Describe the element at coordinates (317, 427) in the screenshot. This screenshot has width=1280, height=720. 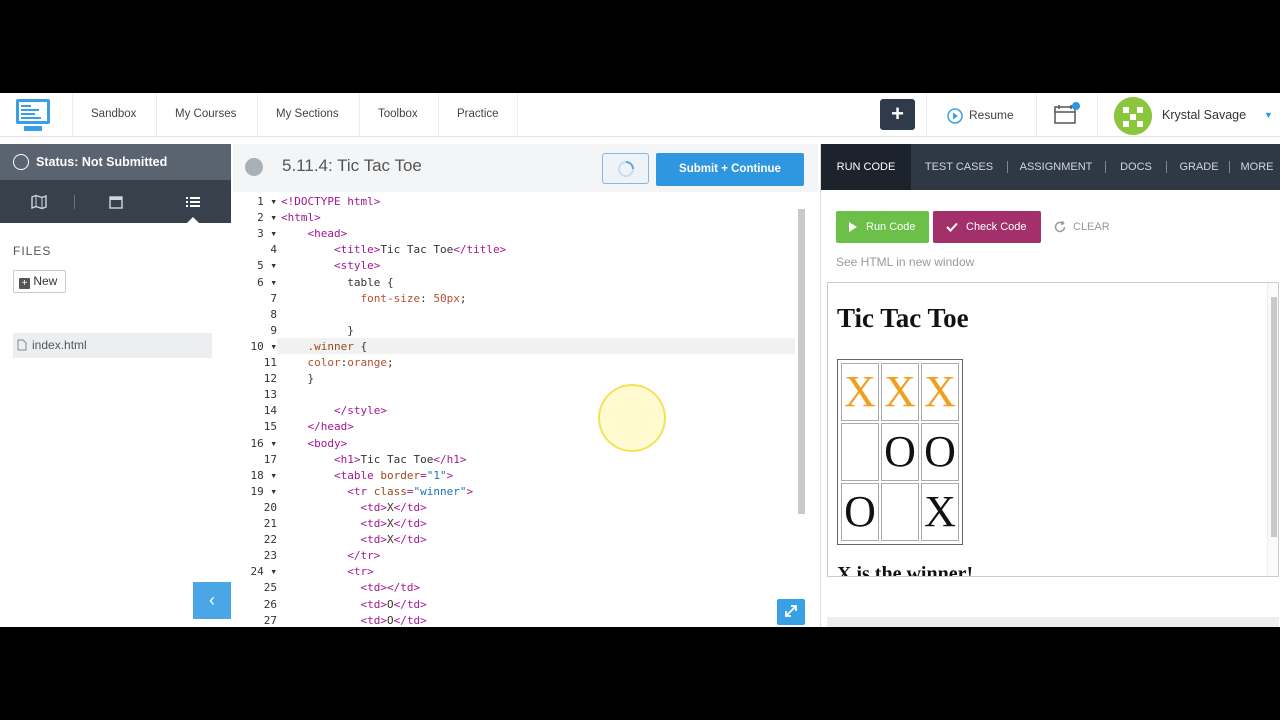
I see `code-line: </head>` at that location.